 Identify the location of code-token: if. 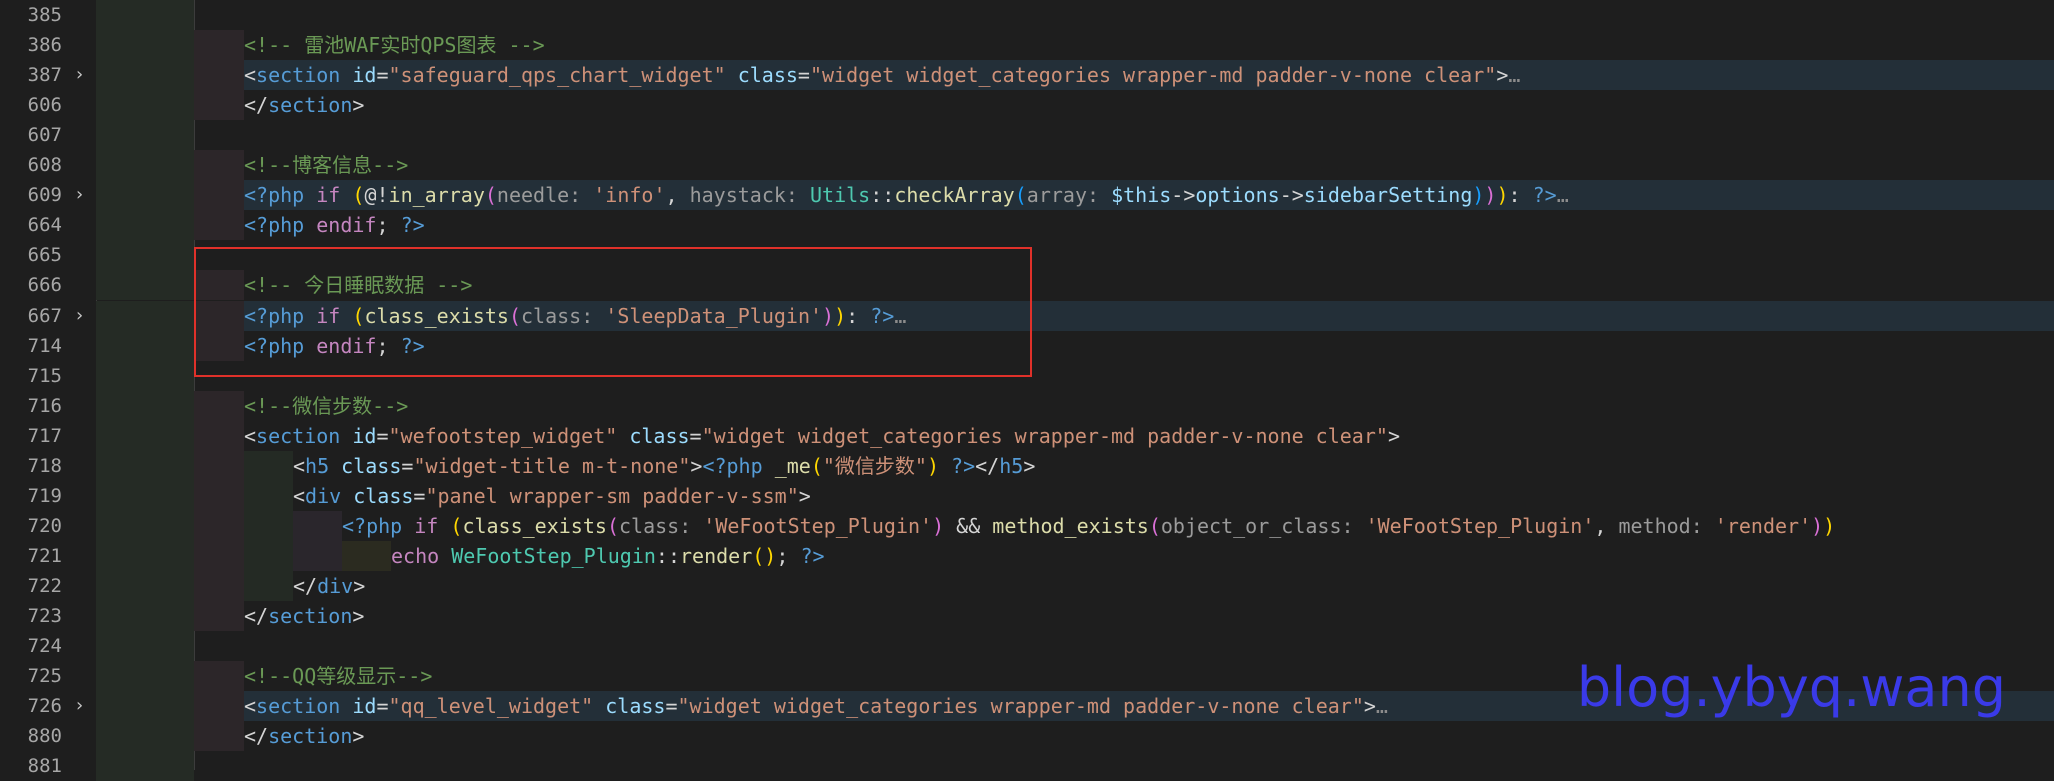
(328, 195).